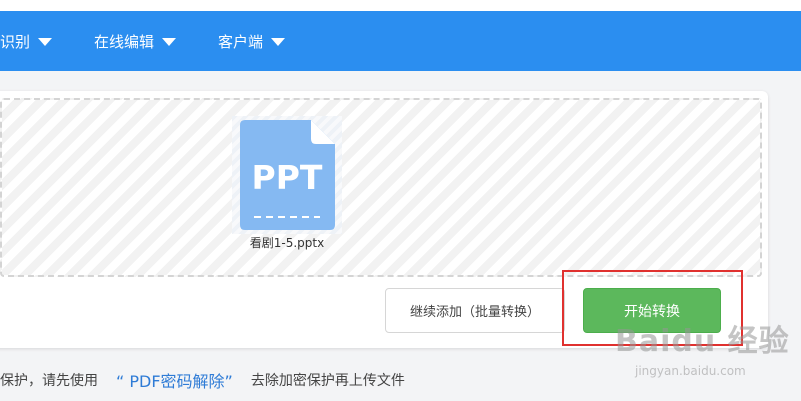 The width and height of the screenshot is (801, 401). I want to click on nav-item-label: 在线编辑, so click(124, 41).